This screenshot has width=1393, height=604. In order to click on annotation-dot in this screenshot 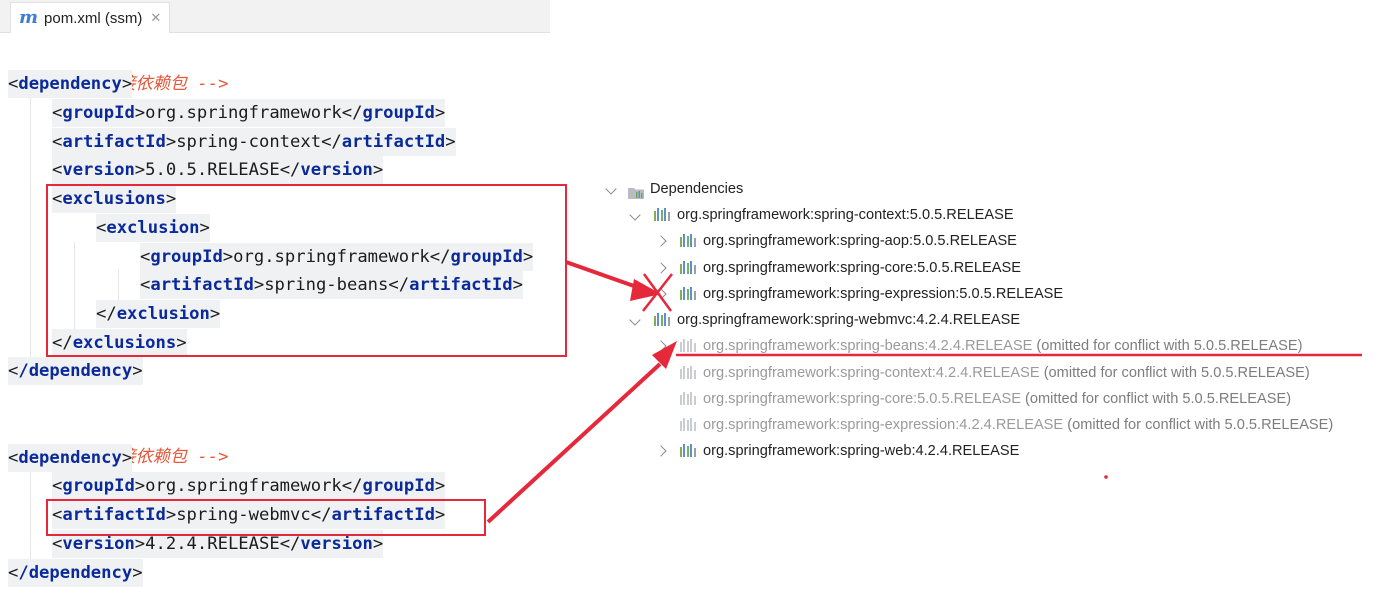, I will do `click(1106, 477)`.